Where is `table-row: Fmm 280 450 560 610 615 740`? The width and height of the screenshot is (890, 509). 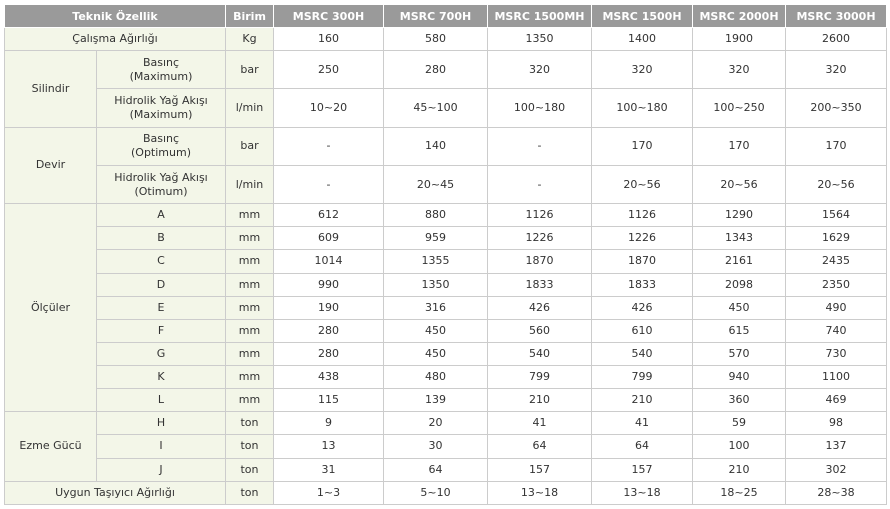
table-row: Fmm 280 450 560 610 615 740 is located at coordinates (446, 330).